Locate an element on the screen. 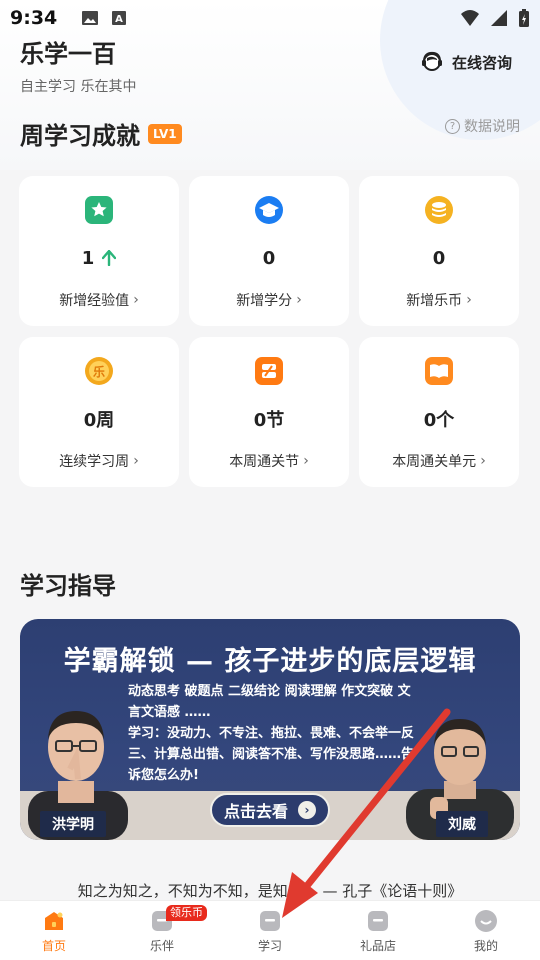 The height and width of the screenshot is (960, 540). lesson-icon is located at coordinates (269, 371).